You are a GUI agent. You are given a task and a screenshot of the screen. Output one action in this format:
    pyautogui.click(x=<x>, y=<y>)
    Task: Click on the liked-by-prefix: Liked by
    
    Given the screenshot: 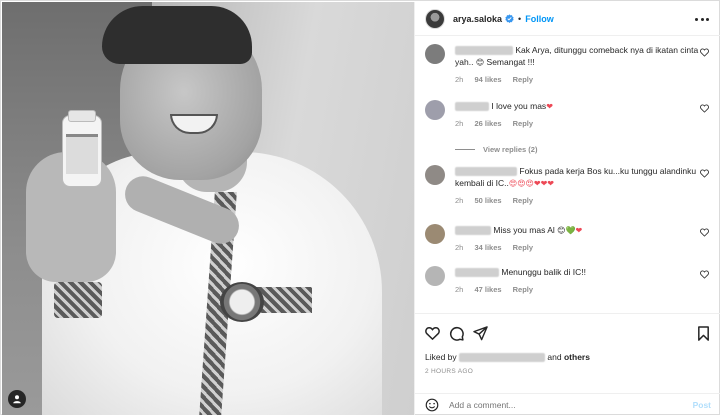 What is the action you would take?
    pyautogui.click(x=441, y=357)
    